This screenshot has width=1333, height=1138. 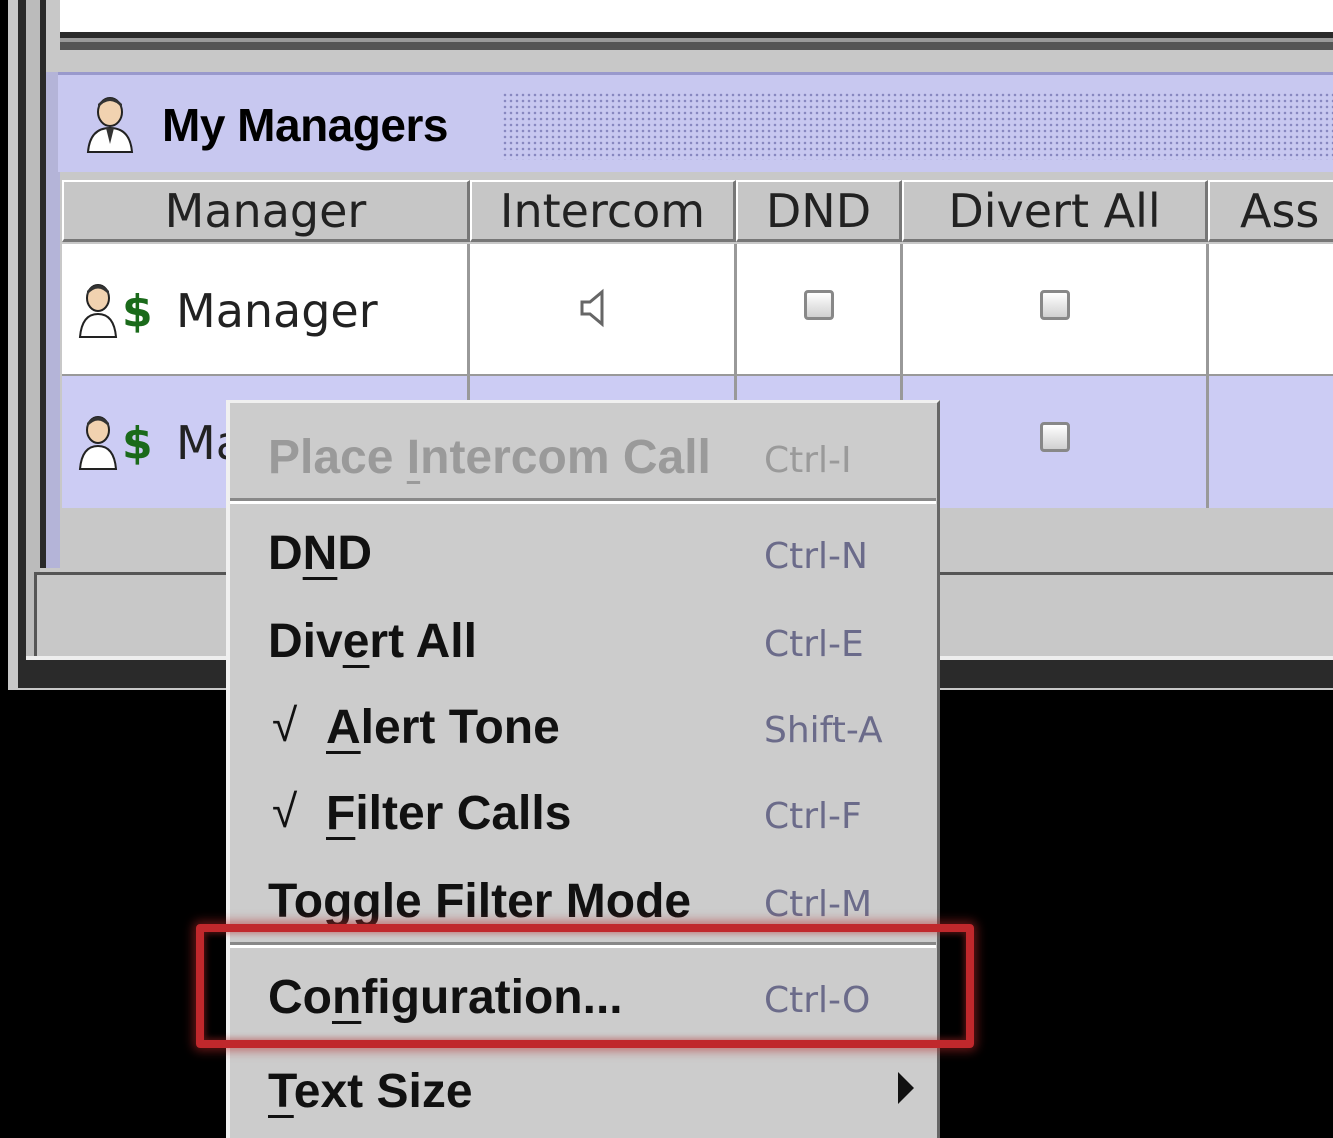 What do you see at coordinates (583, 639) in the screenshot?
I see `menu-item-divert-all: Divert All Ctrl-E` at bounding box center [583, 639].